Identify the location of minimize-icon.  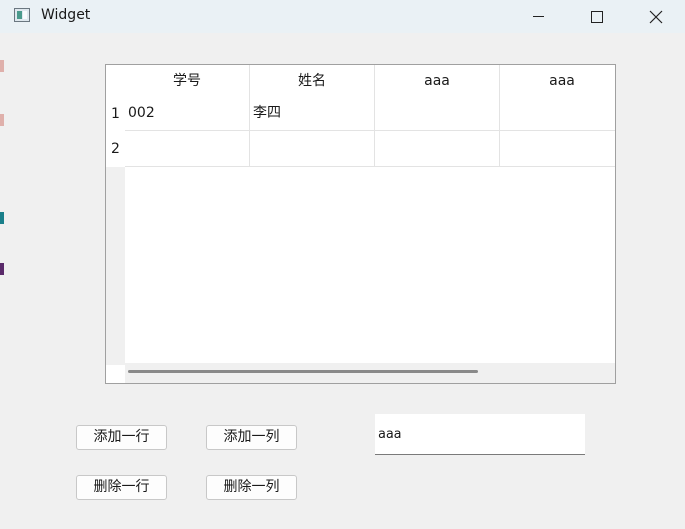
(538, 16).